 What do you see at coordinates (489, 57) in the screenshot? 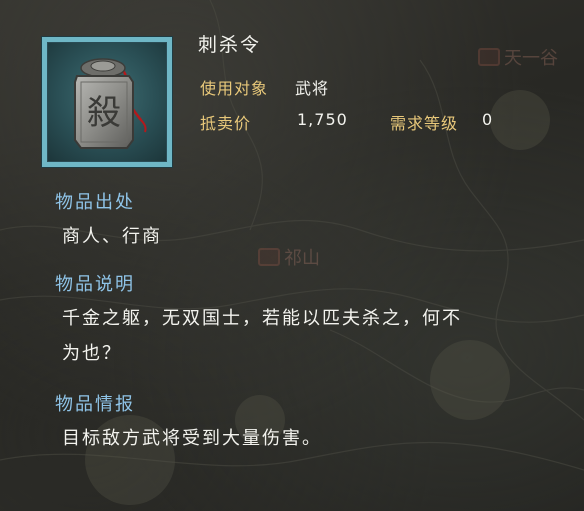
I see `map-seal-icon` at bounding box center [489, 57].